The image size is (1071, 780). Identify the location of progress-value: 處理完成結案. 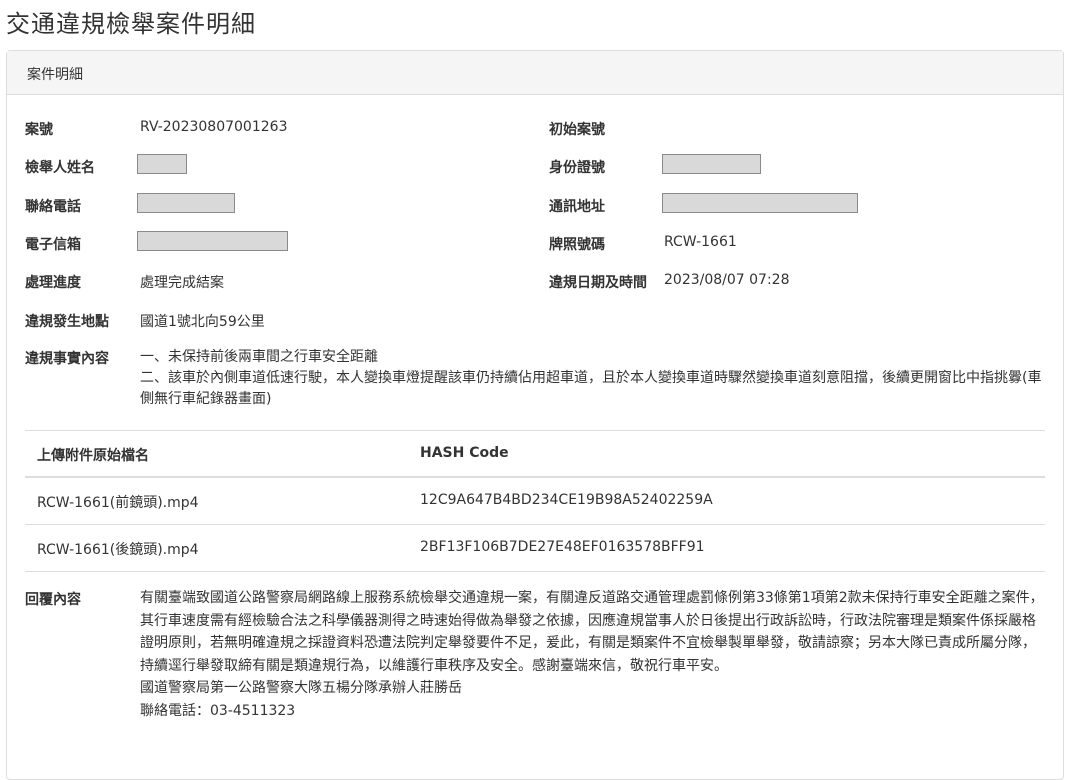
(182, 283).